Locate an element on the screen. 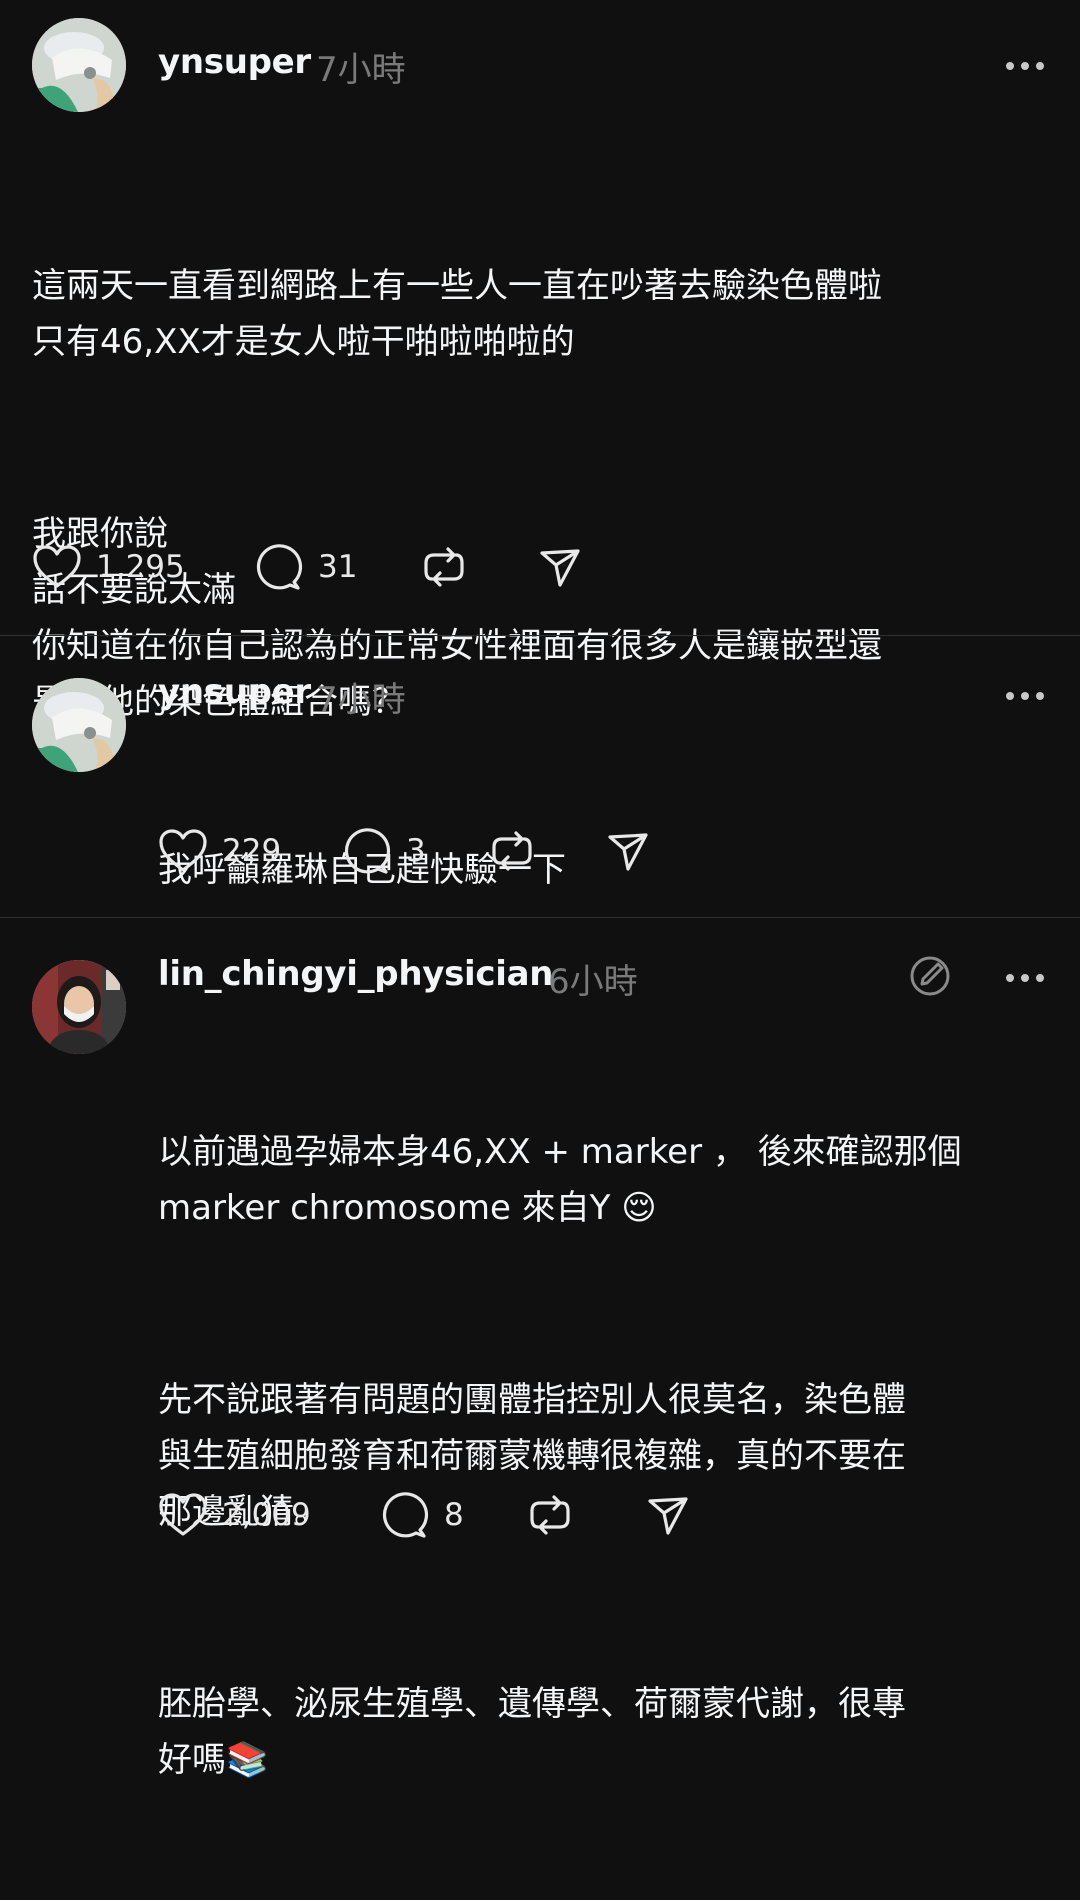  reply-count: 3 is located at coordinates (416, 851).